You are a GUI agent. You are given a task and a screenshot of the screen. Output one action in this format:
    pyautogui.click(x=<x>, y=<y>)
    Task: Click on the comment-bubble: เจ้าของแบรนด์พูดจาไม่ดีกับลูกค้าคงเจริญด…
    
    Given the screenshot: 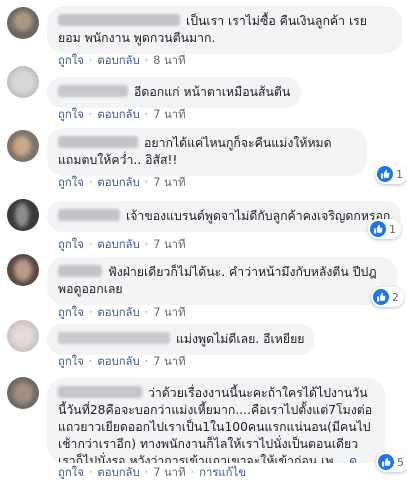 What is the action you would take?
    pyautogui.click(x=224, y=216)
    